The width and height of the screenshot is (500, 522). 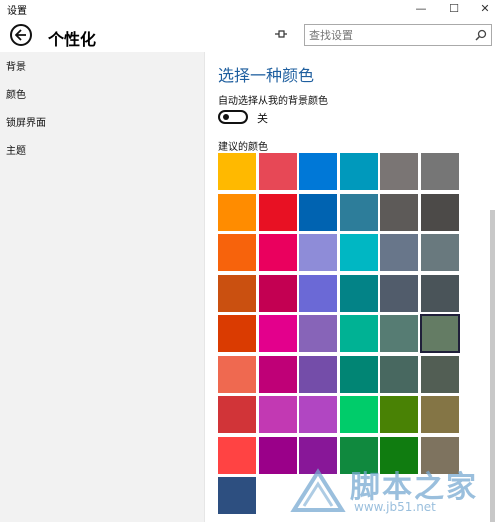 What do you see at coordinates (273, 101) in the screenshot?
I see `auto-pick-label: 自动选择从我的背景颜色` at bounding box center [273, 101].